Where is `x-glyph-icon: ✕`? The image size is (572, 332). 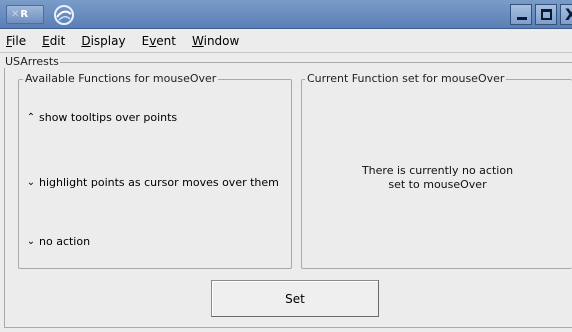 x-glyph-icon: ✕ is located at coordinates (15, 14).